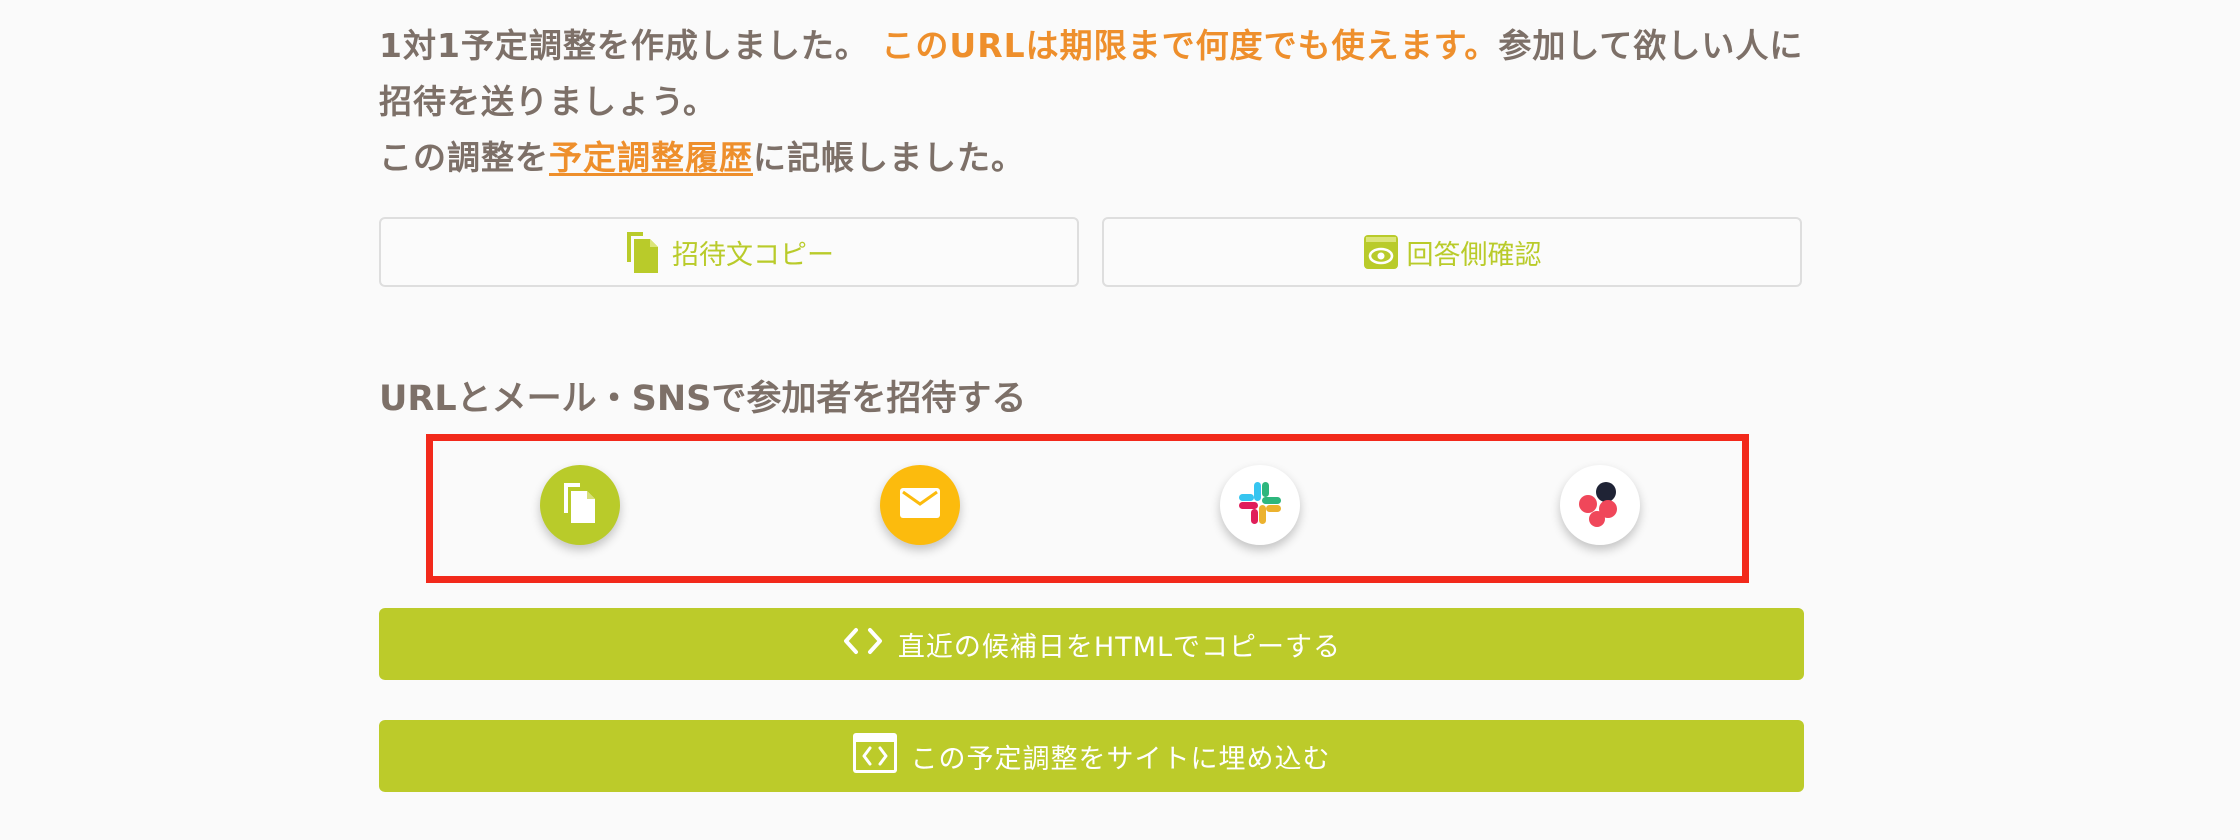 This screenshot has width=2240, height=840. What do you see at coordinates (1474, 255) in the screenshot?
I see `preview-label: 回答側確認` at bounding box center [1474, 255].